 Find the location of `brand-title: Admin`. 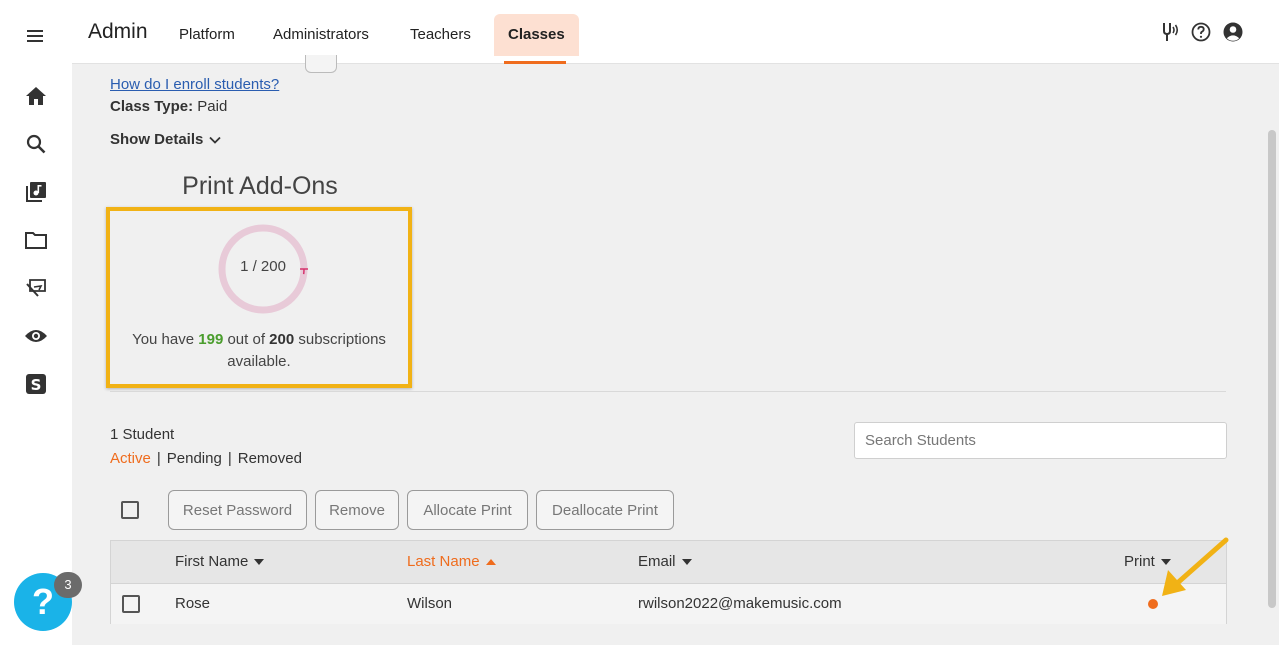

brand-title: Admin is located at coordinates (118, 31).